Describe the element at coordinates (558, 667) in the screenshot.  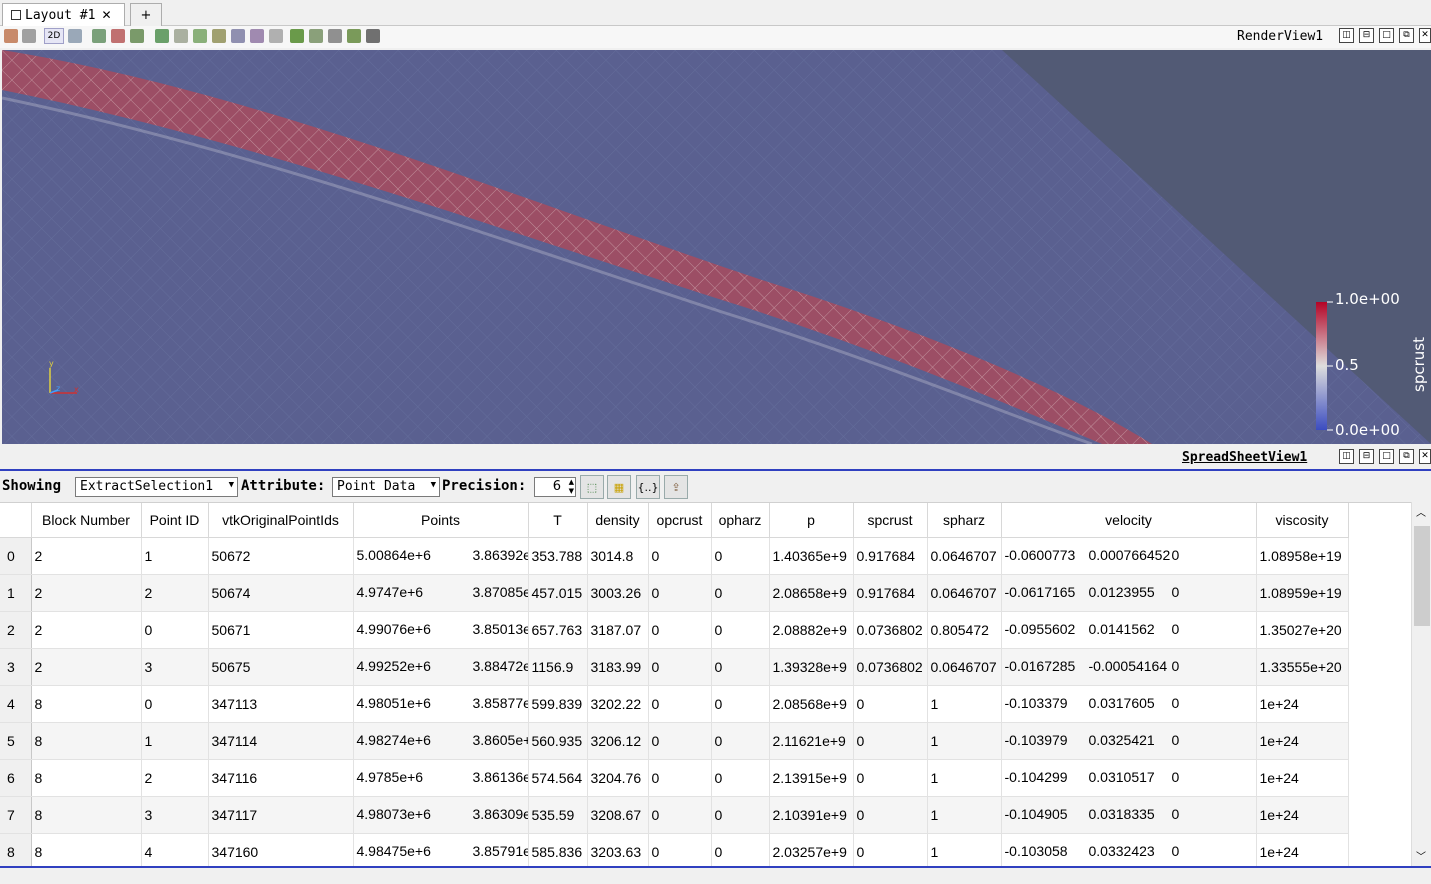
I see `table-cell: 1156.9` at that location.